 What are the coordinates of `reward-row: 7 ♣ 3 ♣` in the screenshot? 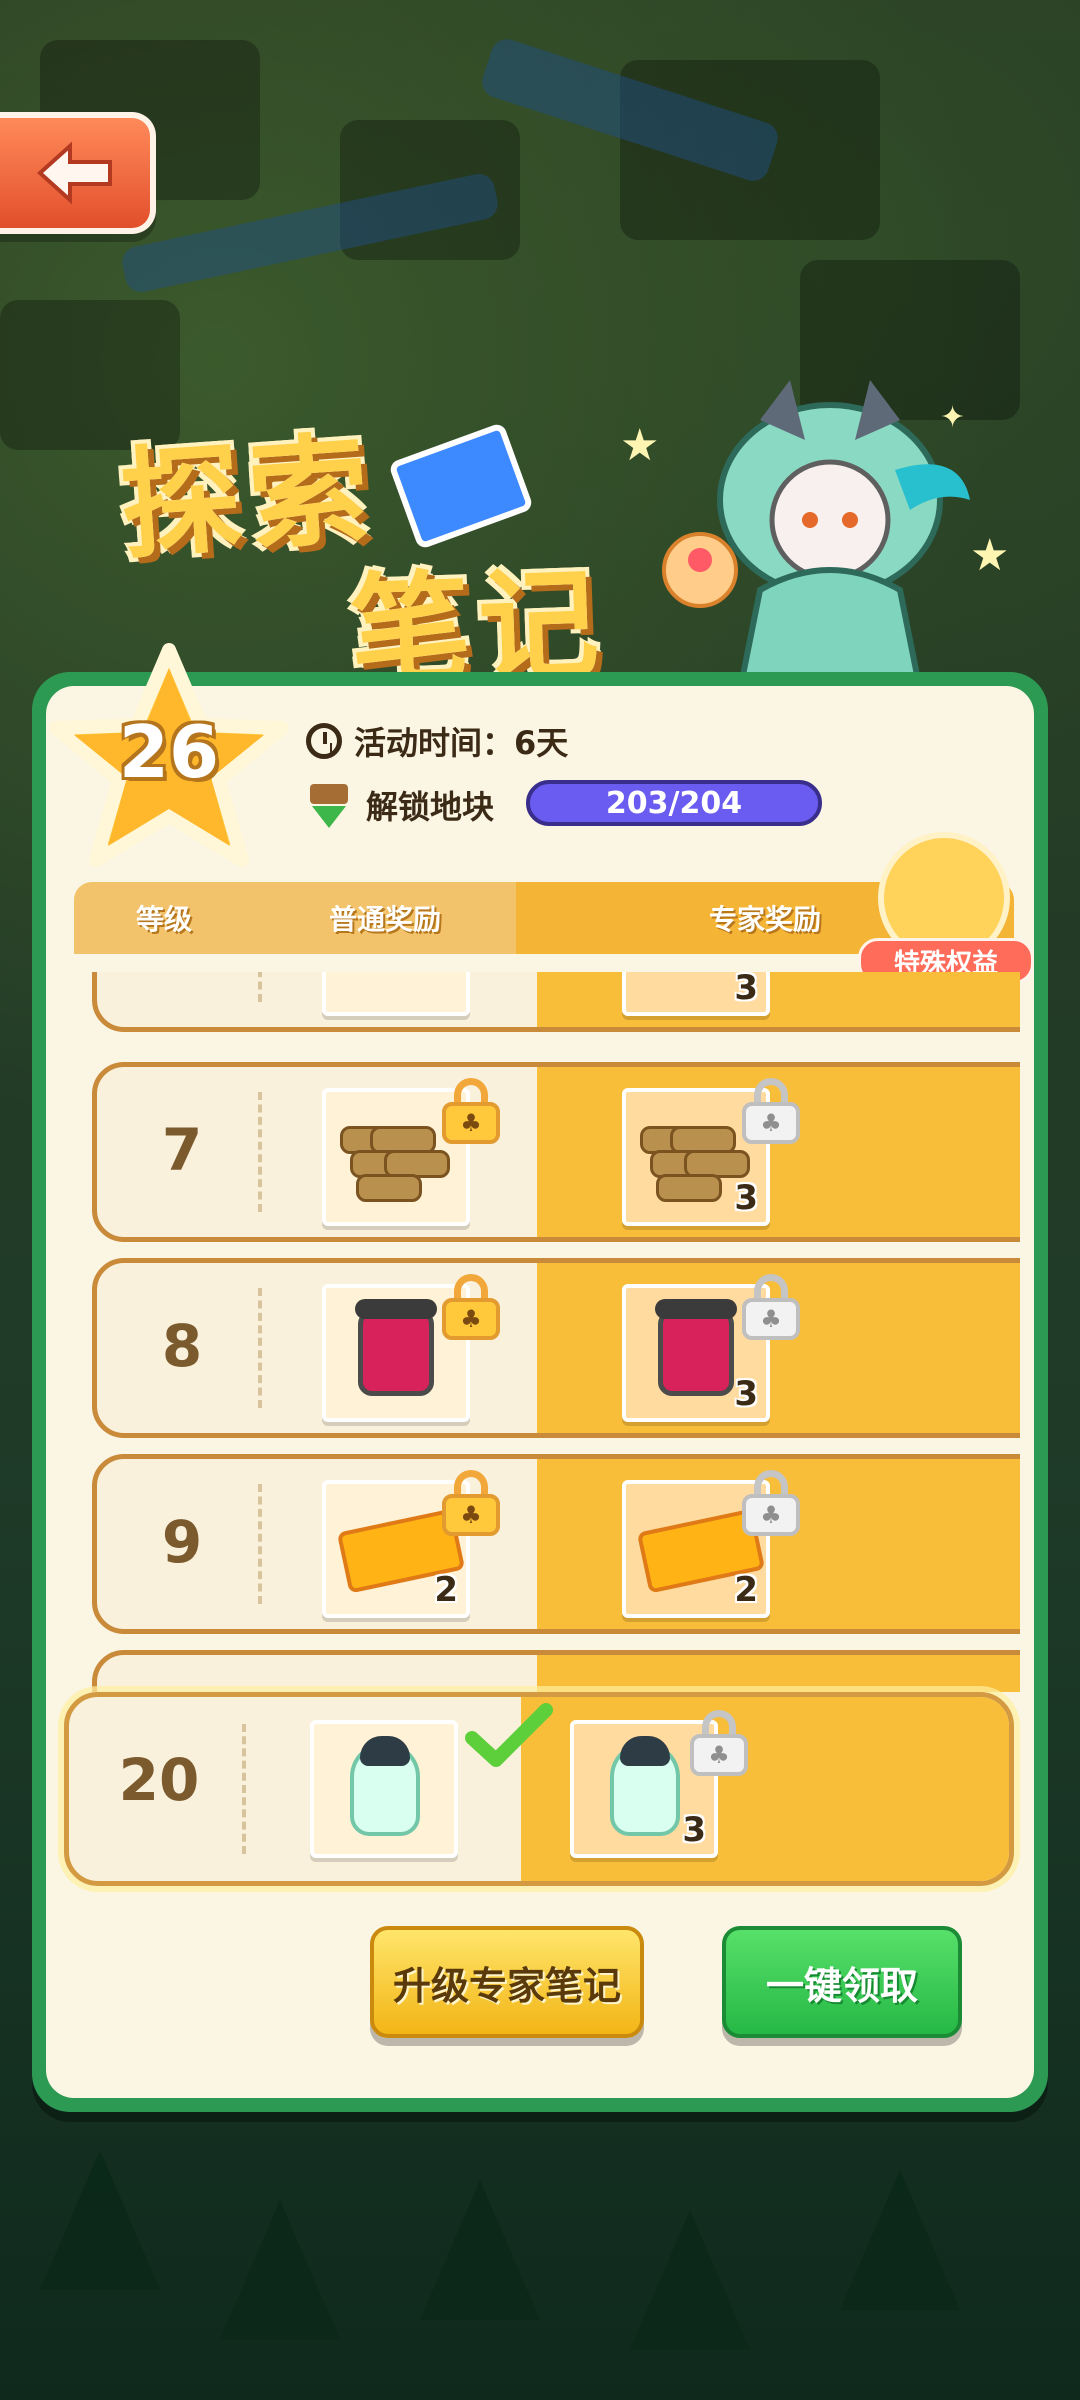 It's located at (556, 1152).